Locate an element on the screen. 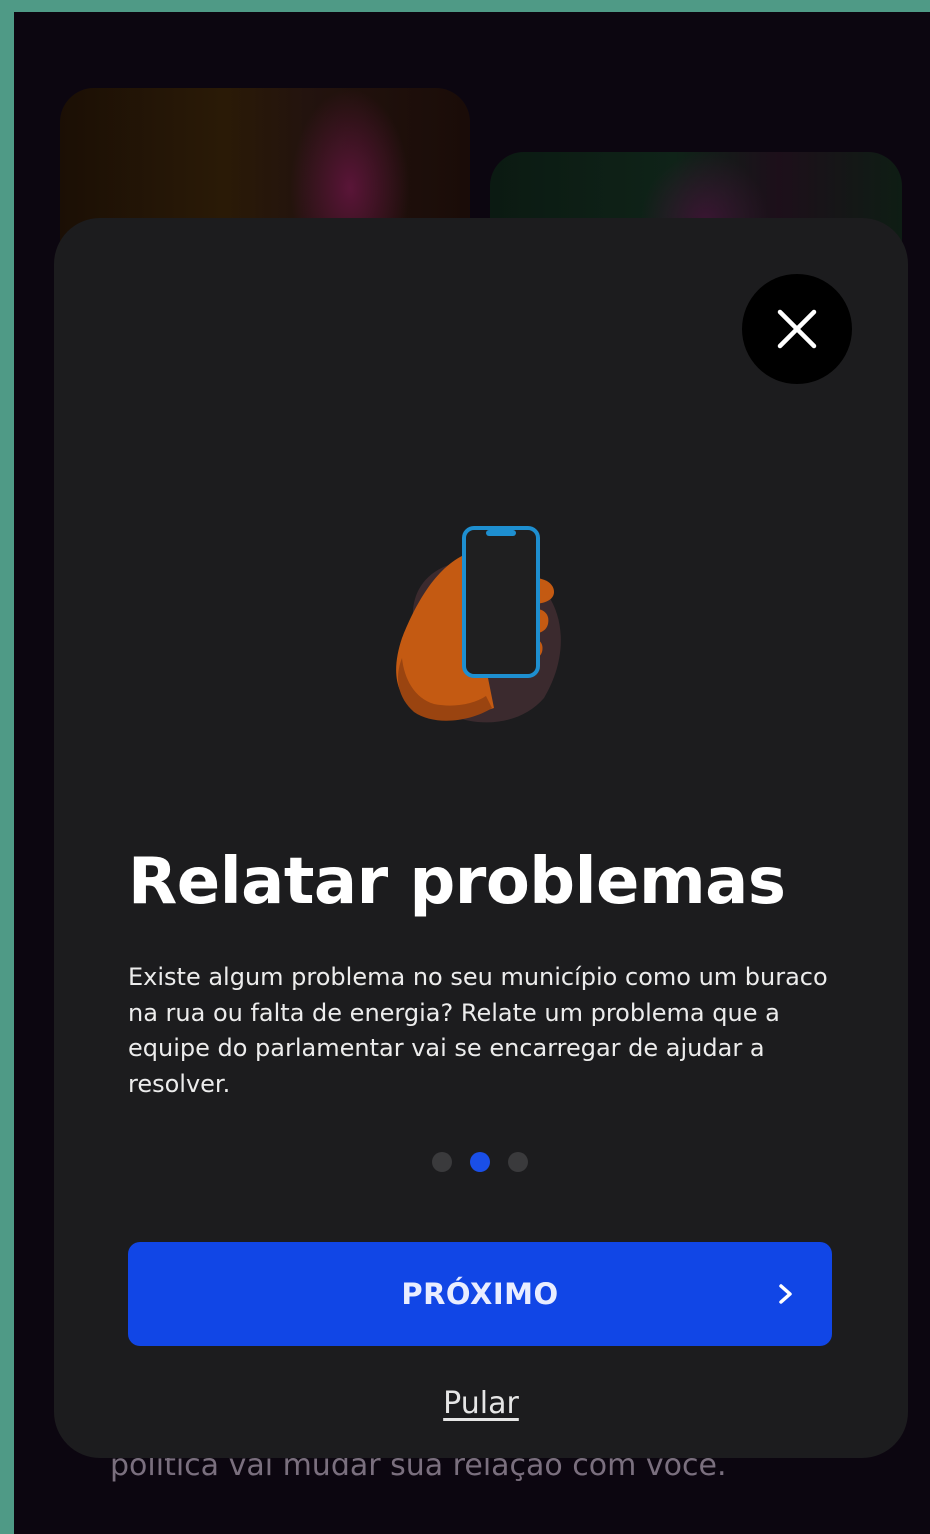 The width and height of the screenshot is (930, 1534). hand-holding-phone-illustration is located at coordinates (478, 624).